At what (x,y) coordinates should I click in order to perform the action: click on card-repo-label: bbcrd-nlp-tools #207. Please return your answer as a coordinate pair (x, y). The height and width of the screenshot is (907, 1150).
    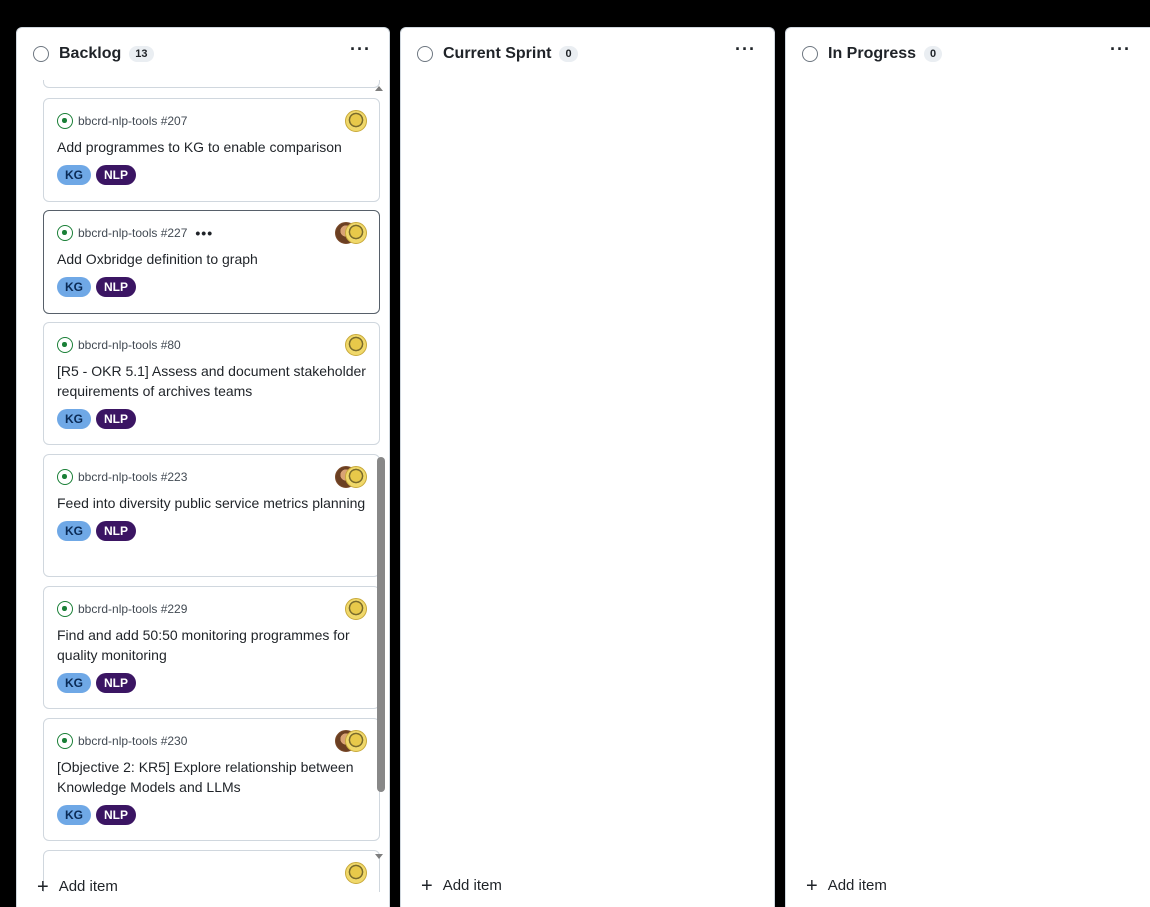
    Looking at the image, I should click on (132, 121).